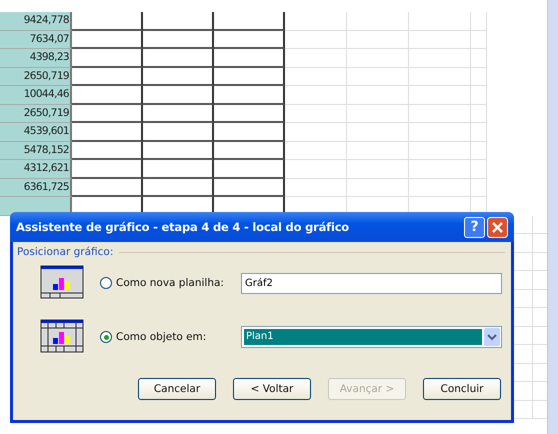 The width and height of the screenshot is (558, 434). I want to click on table-cell: 10044,46, so click(36, 95).